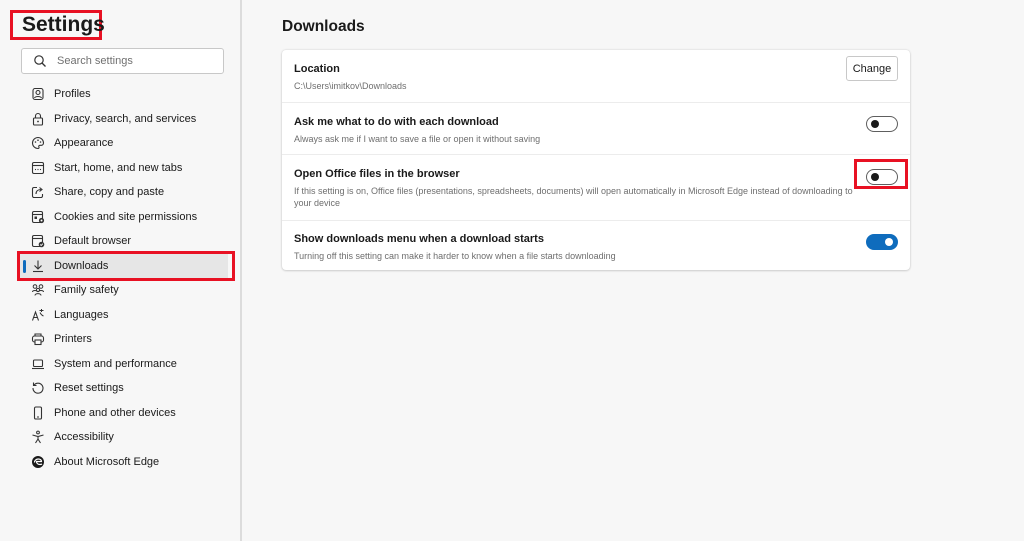 The height and width of the screenshot is (541, 1024). What do you see at coordinates (396, 122) in the screenshot?
I see `setting-title: Ask me what to do with each download` at bounding box center [396, 122].